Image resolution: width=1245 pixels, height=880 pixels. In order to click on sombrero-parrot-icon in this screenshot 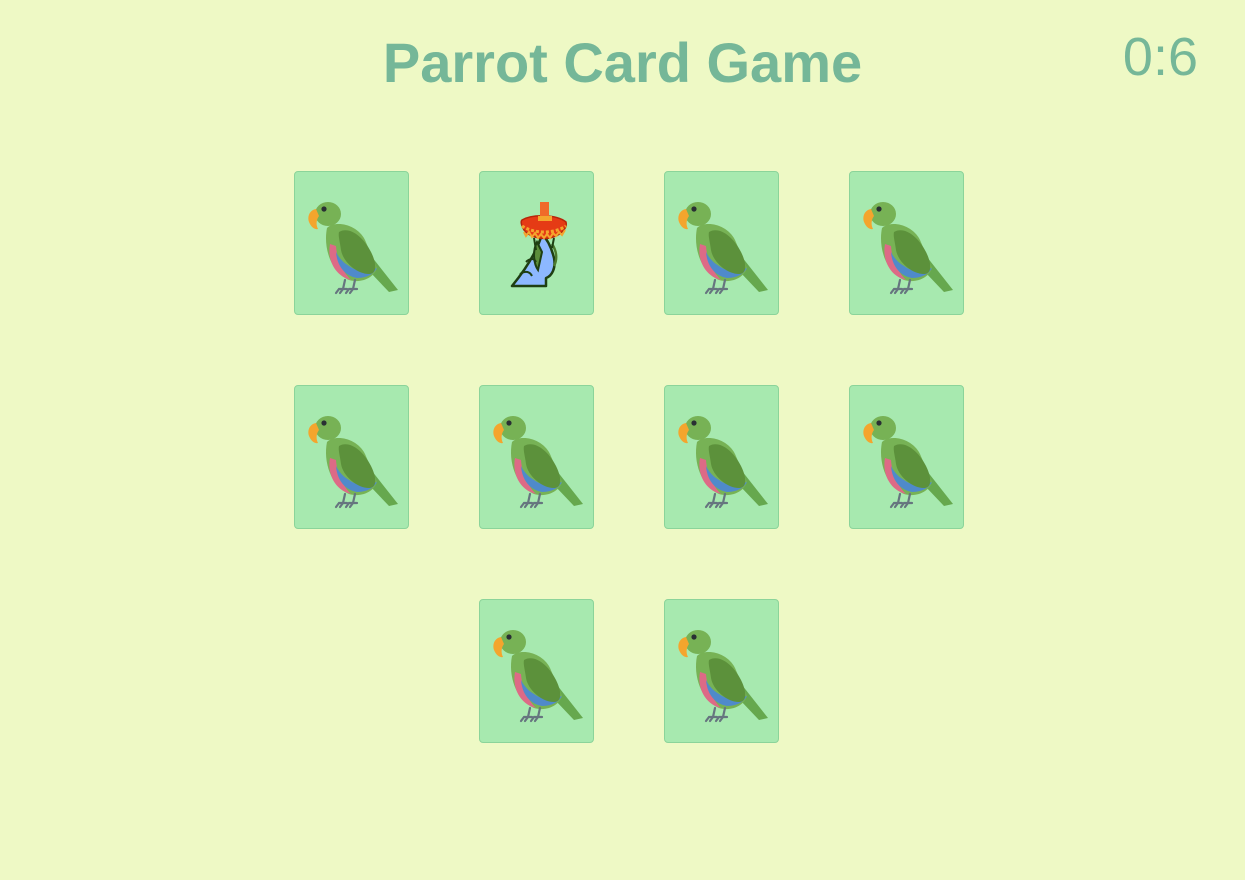, I will do `click(538, 244)`.